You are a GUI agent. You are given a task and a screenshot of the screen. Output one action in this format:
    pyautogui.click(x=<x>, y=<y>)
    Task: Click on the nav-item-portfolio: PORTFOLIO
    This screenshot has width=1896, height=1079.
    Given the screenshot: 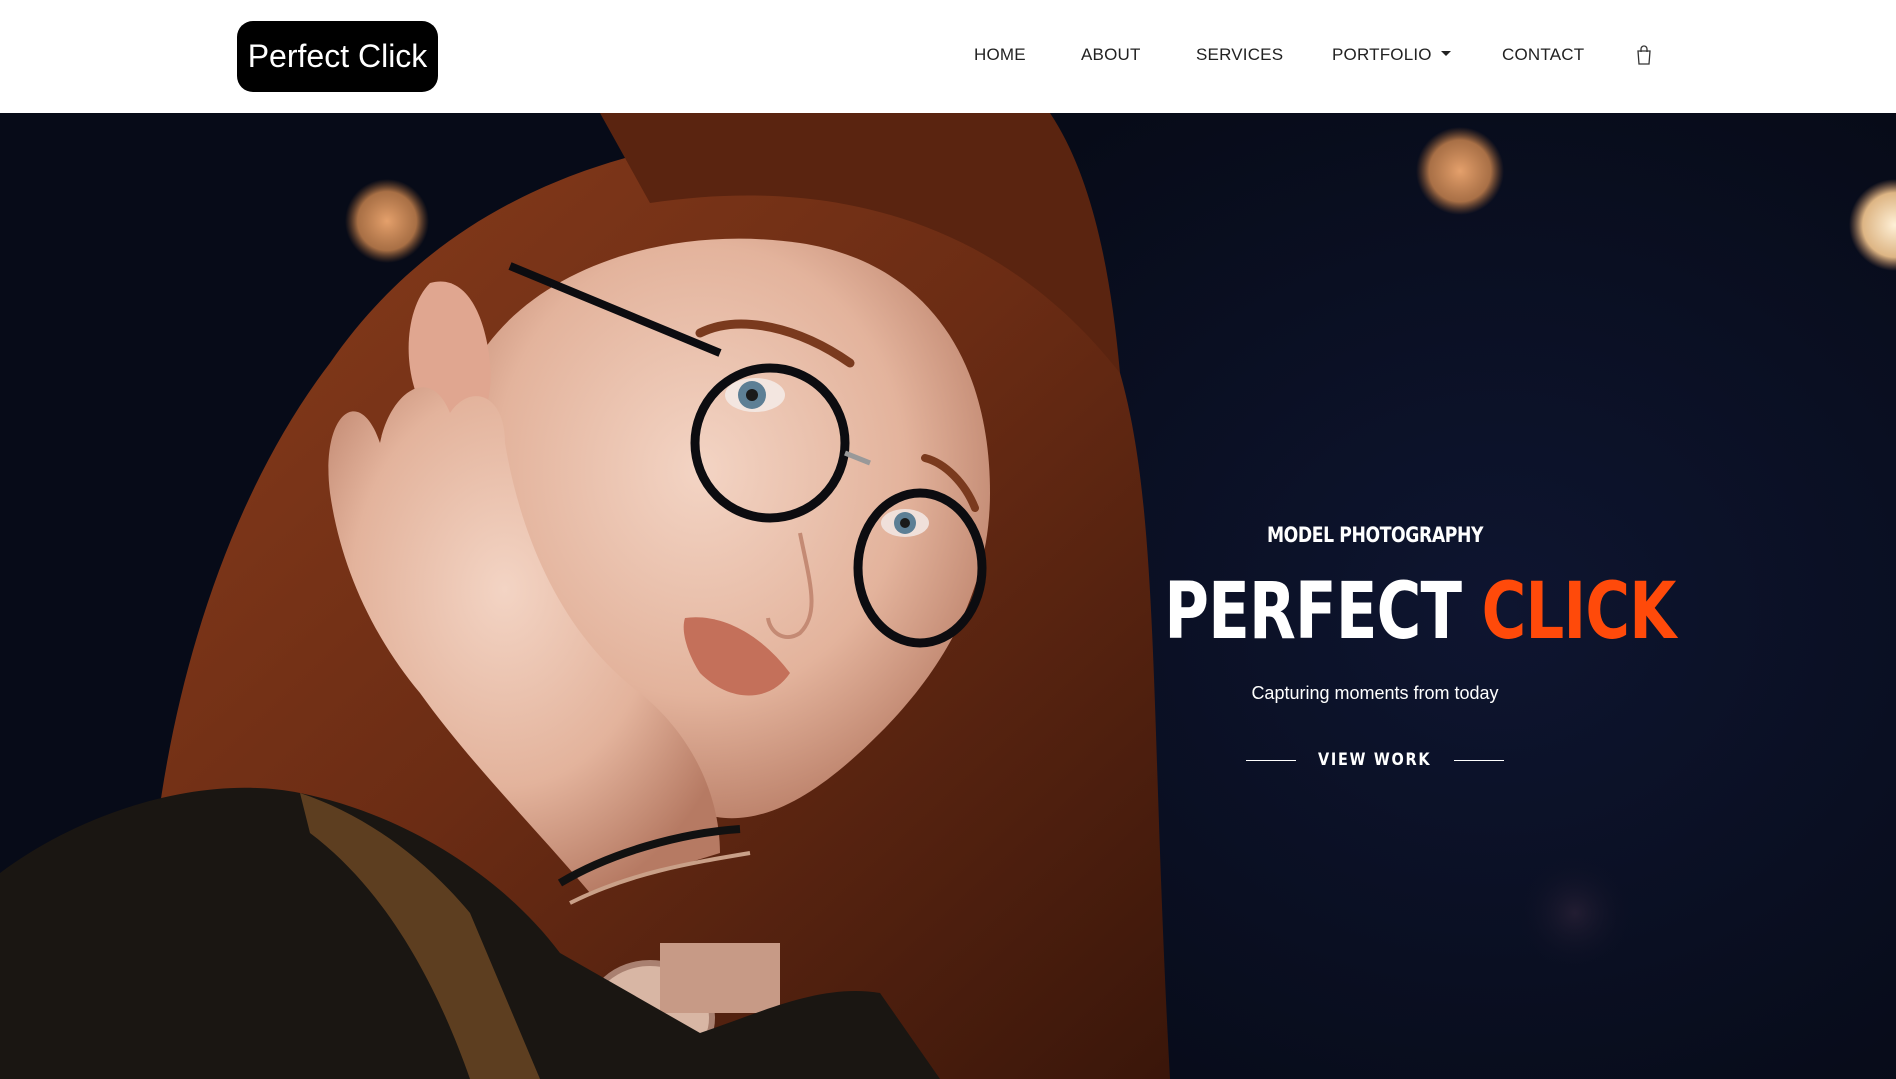 What is the action you would take?
    pyautogui.click(x=1391, y=55)
    